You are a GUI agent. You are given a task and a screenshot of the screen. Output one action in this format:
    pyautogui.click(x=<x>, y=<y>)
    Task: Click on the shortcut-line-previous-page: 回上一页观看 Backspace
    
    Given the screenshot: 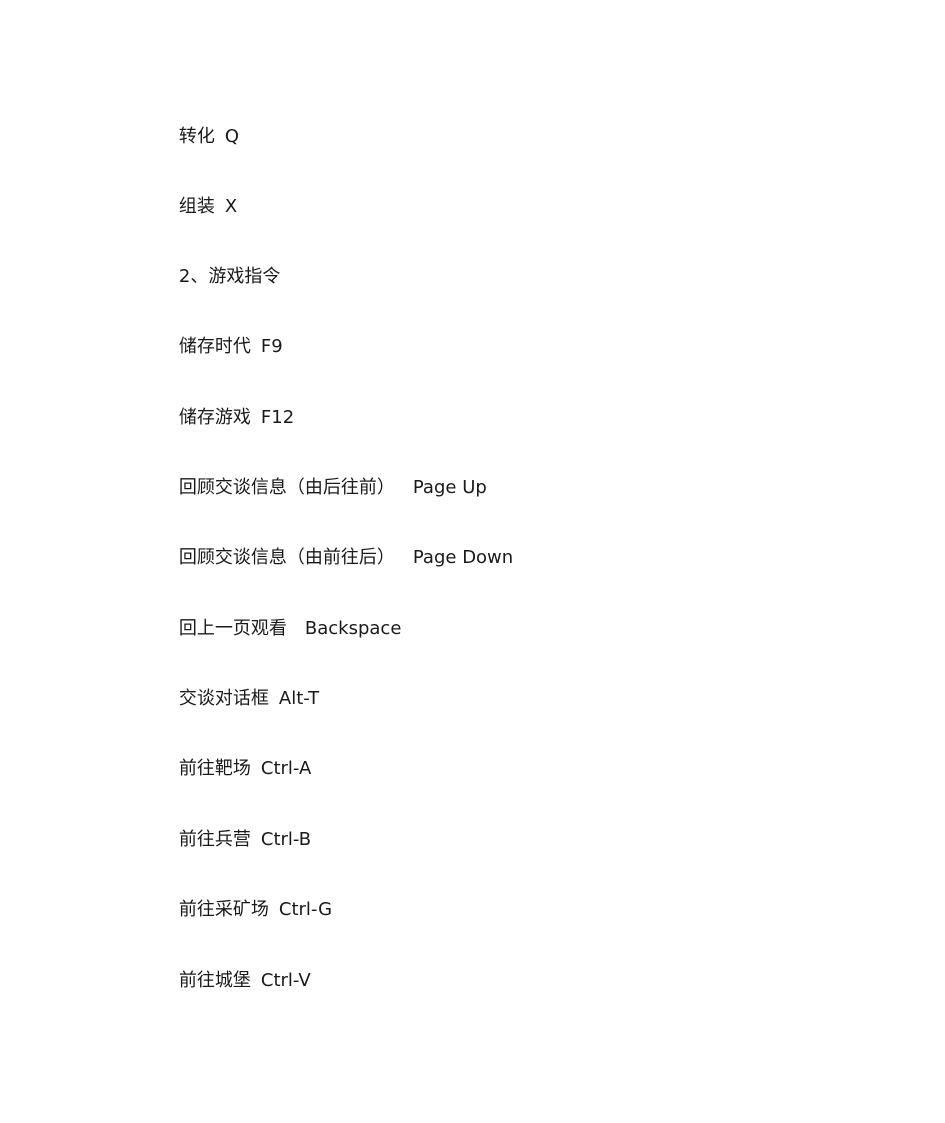 What is the action you would take?
    pyautogui.click(x=279, y=616)
    